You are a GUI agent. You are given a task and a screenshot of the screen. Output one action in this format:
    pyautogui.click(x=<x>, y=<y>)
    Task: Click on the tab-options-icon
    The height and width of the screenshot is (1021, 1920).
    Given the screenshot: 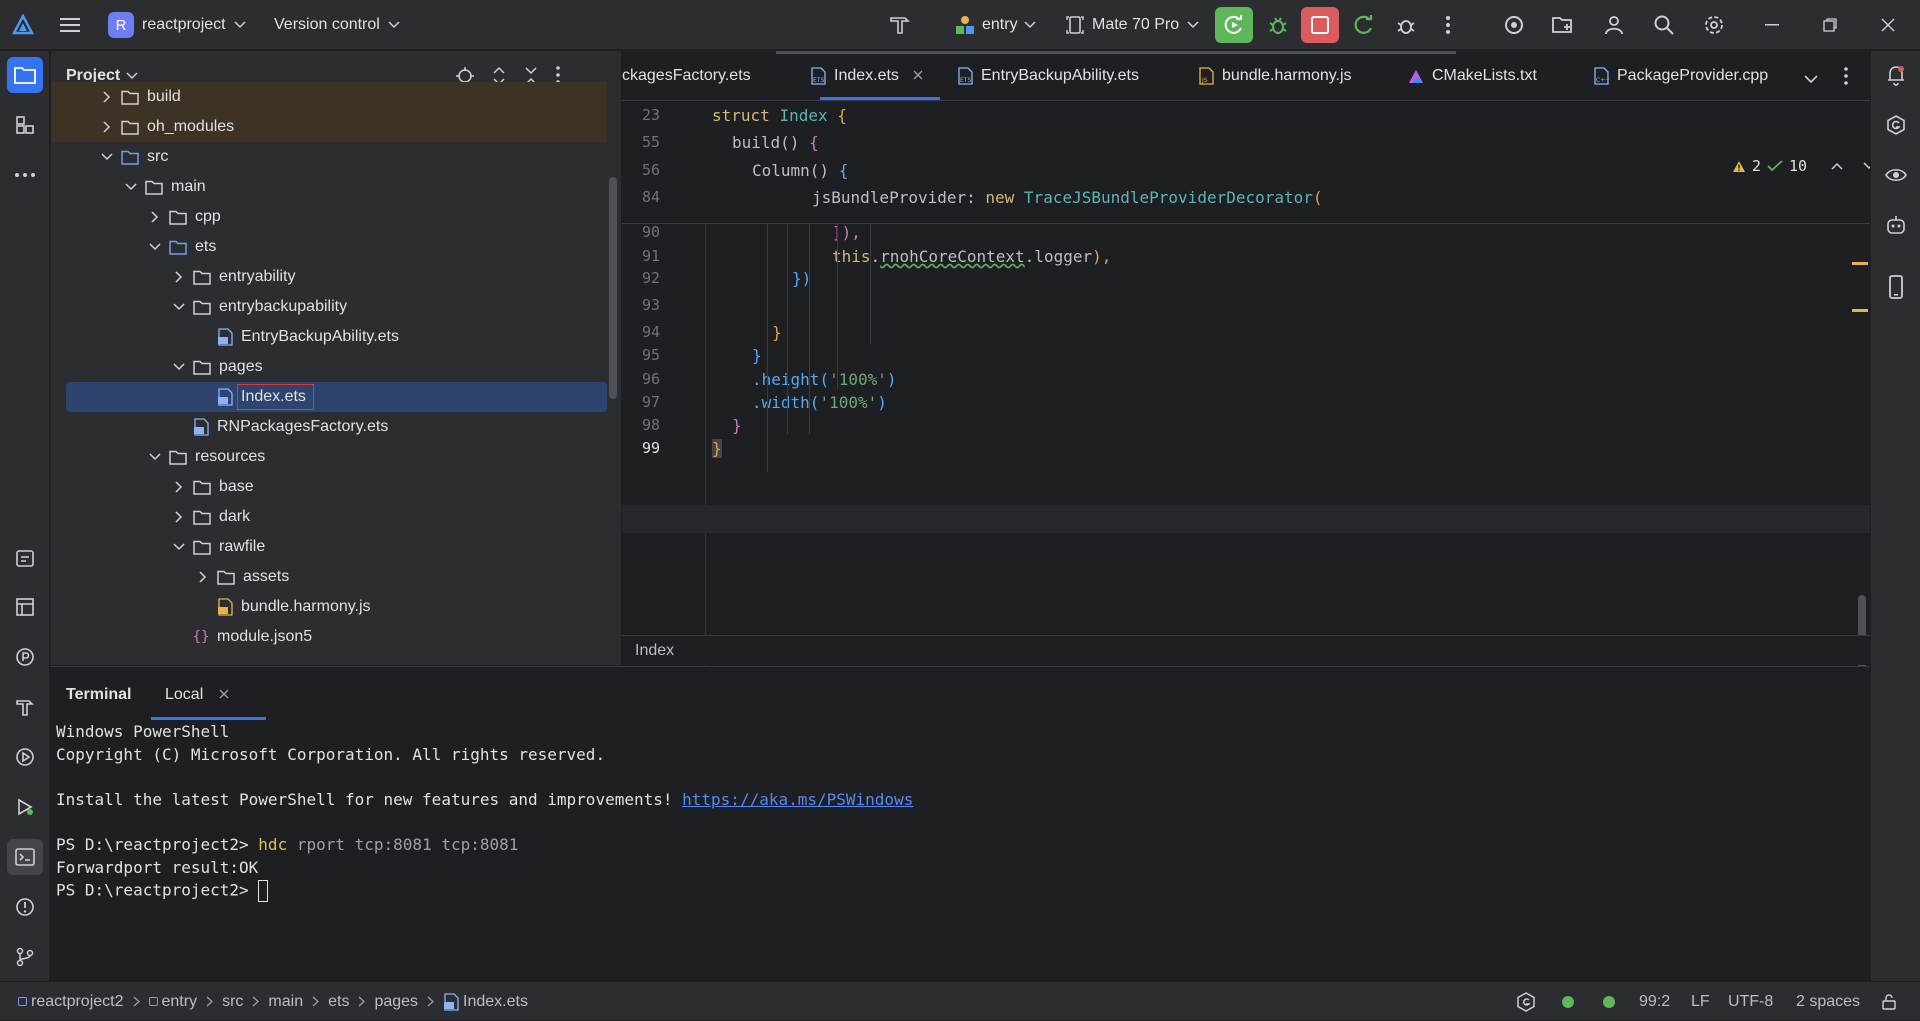 What is the action you would take?
    pyautogui.click(x=1846, y=78)
    